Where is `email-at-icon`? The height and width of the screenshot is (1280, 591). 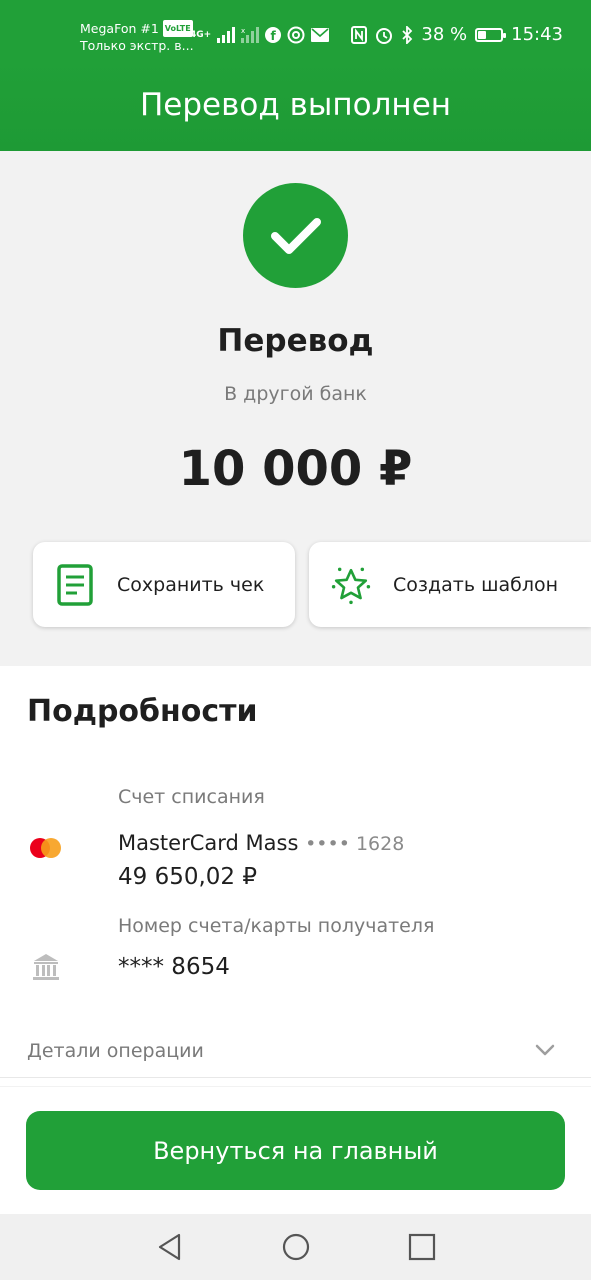 email-at-icon is located at coordinates (296, 35).